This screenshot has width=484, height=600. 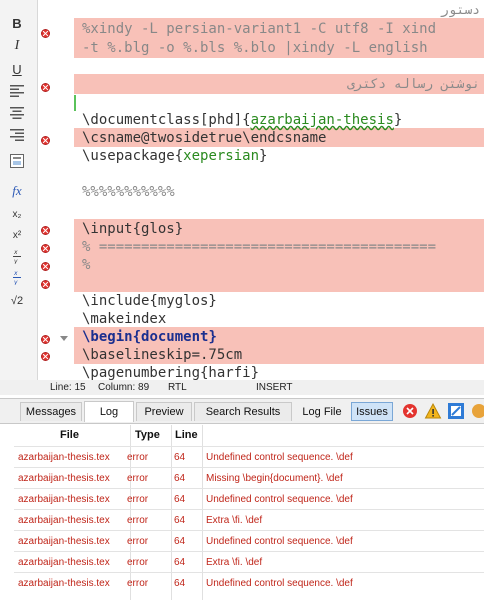 I want to click on code-line: \usepackage{xepersian}, so click(x=174, y=156).